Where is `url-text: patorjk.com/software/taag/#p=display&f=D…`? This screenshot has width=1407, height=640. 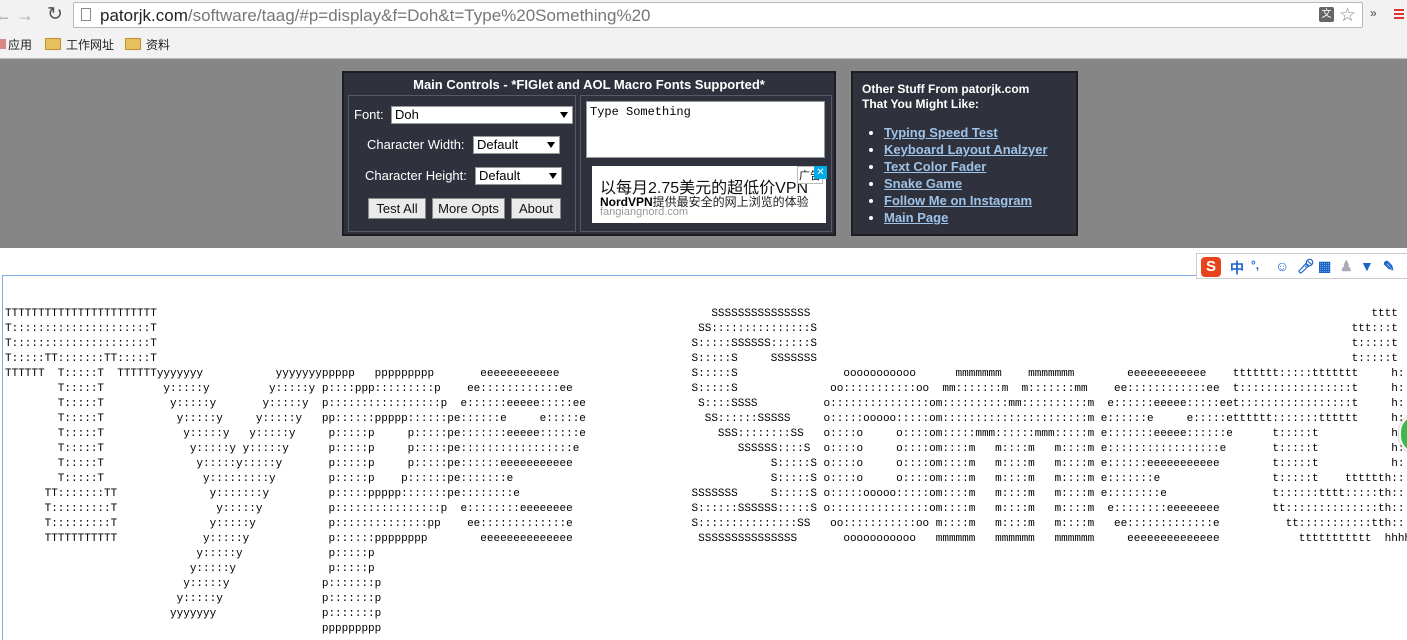 url-text: patorjk.com/software/taag/#p=display&f=D… is located at coordinates (375, 16).